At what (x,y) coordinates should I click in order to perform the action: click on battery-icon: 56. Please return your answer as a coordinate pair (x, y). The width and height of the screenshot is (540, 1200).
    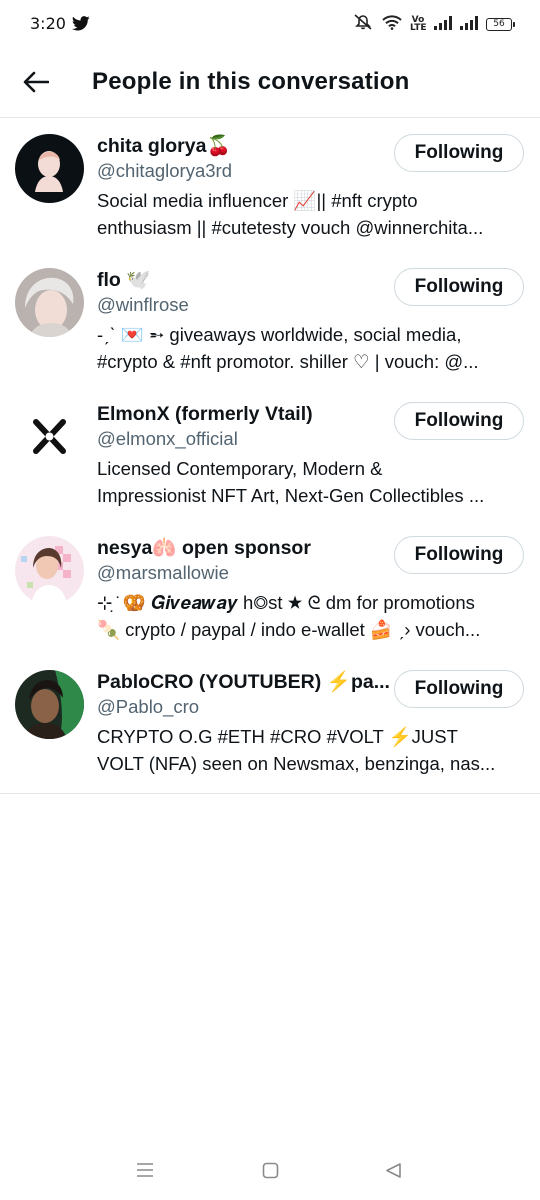
    Looking at the image, I should click on (500, 24).